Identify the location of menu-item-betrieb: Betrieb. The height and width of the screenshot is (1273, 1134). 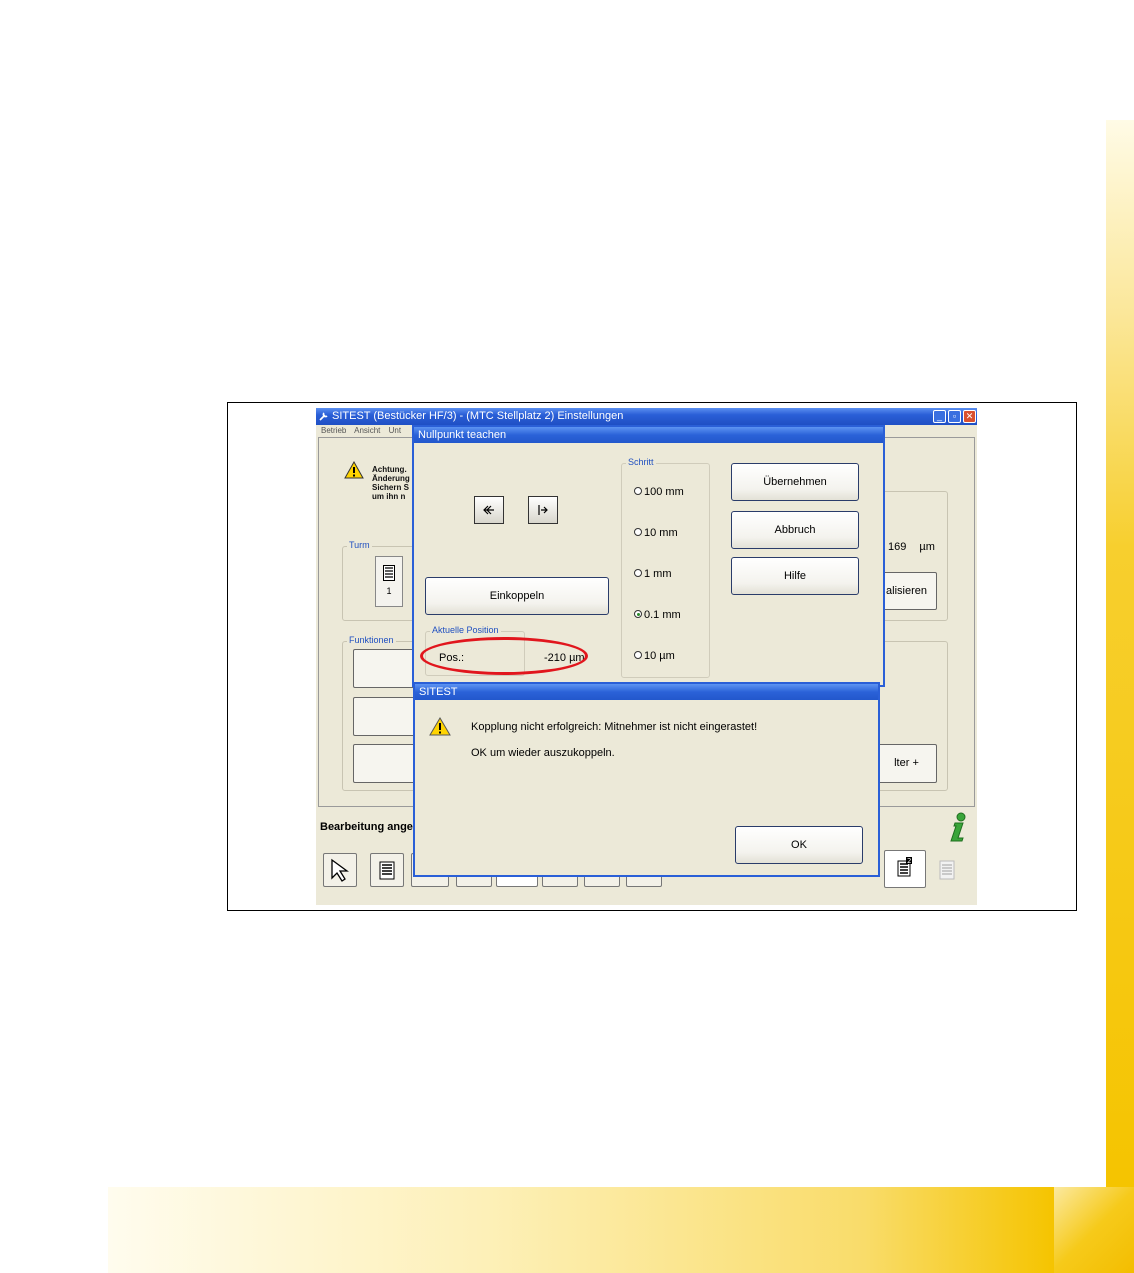
(333, 430).